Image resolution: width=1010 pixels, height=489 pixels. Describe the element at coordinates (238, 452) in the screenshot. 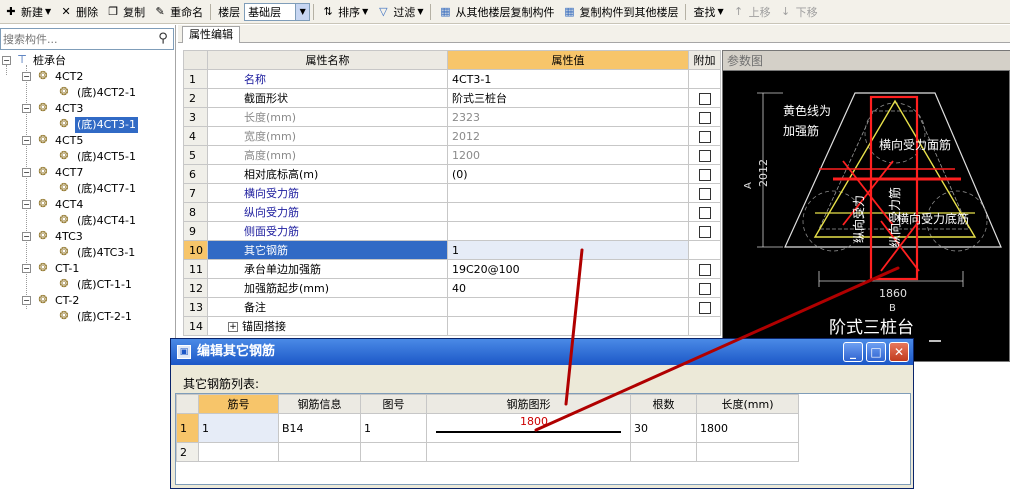

I see `bar-no-cell` at that location.